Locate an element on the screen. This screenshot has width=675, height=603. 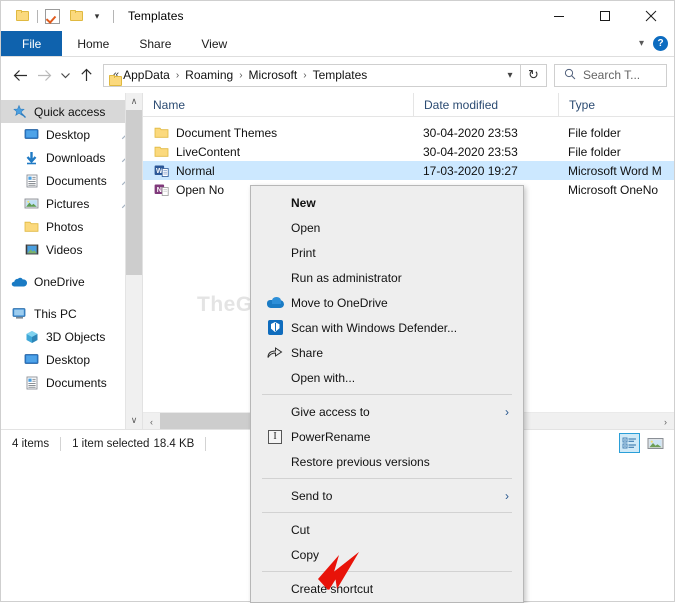
sidebar-item-videos: Videos is located at coordinates (71, 249).